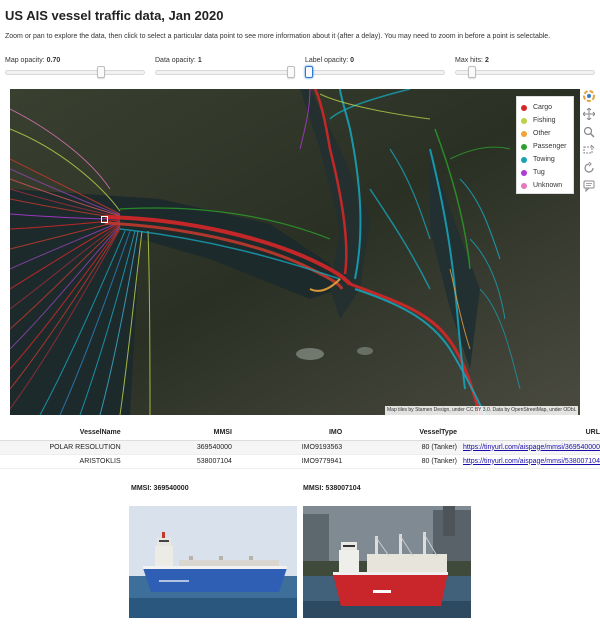 Image resolution: width=600 pixels, height=630 pixels. What do you see at coordinates (589, 150) in the screenshot?
I see `box-select-icon` at bounding box center [589, 150].